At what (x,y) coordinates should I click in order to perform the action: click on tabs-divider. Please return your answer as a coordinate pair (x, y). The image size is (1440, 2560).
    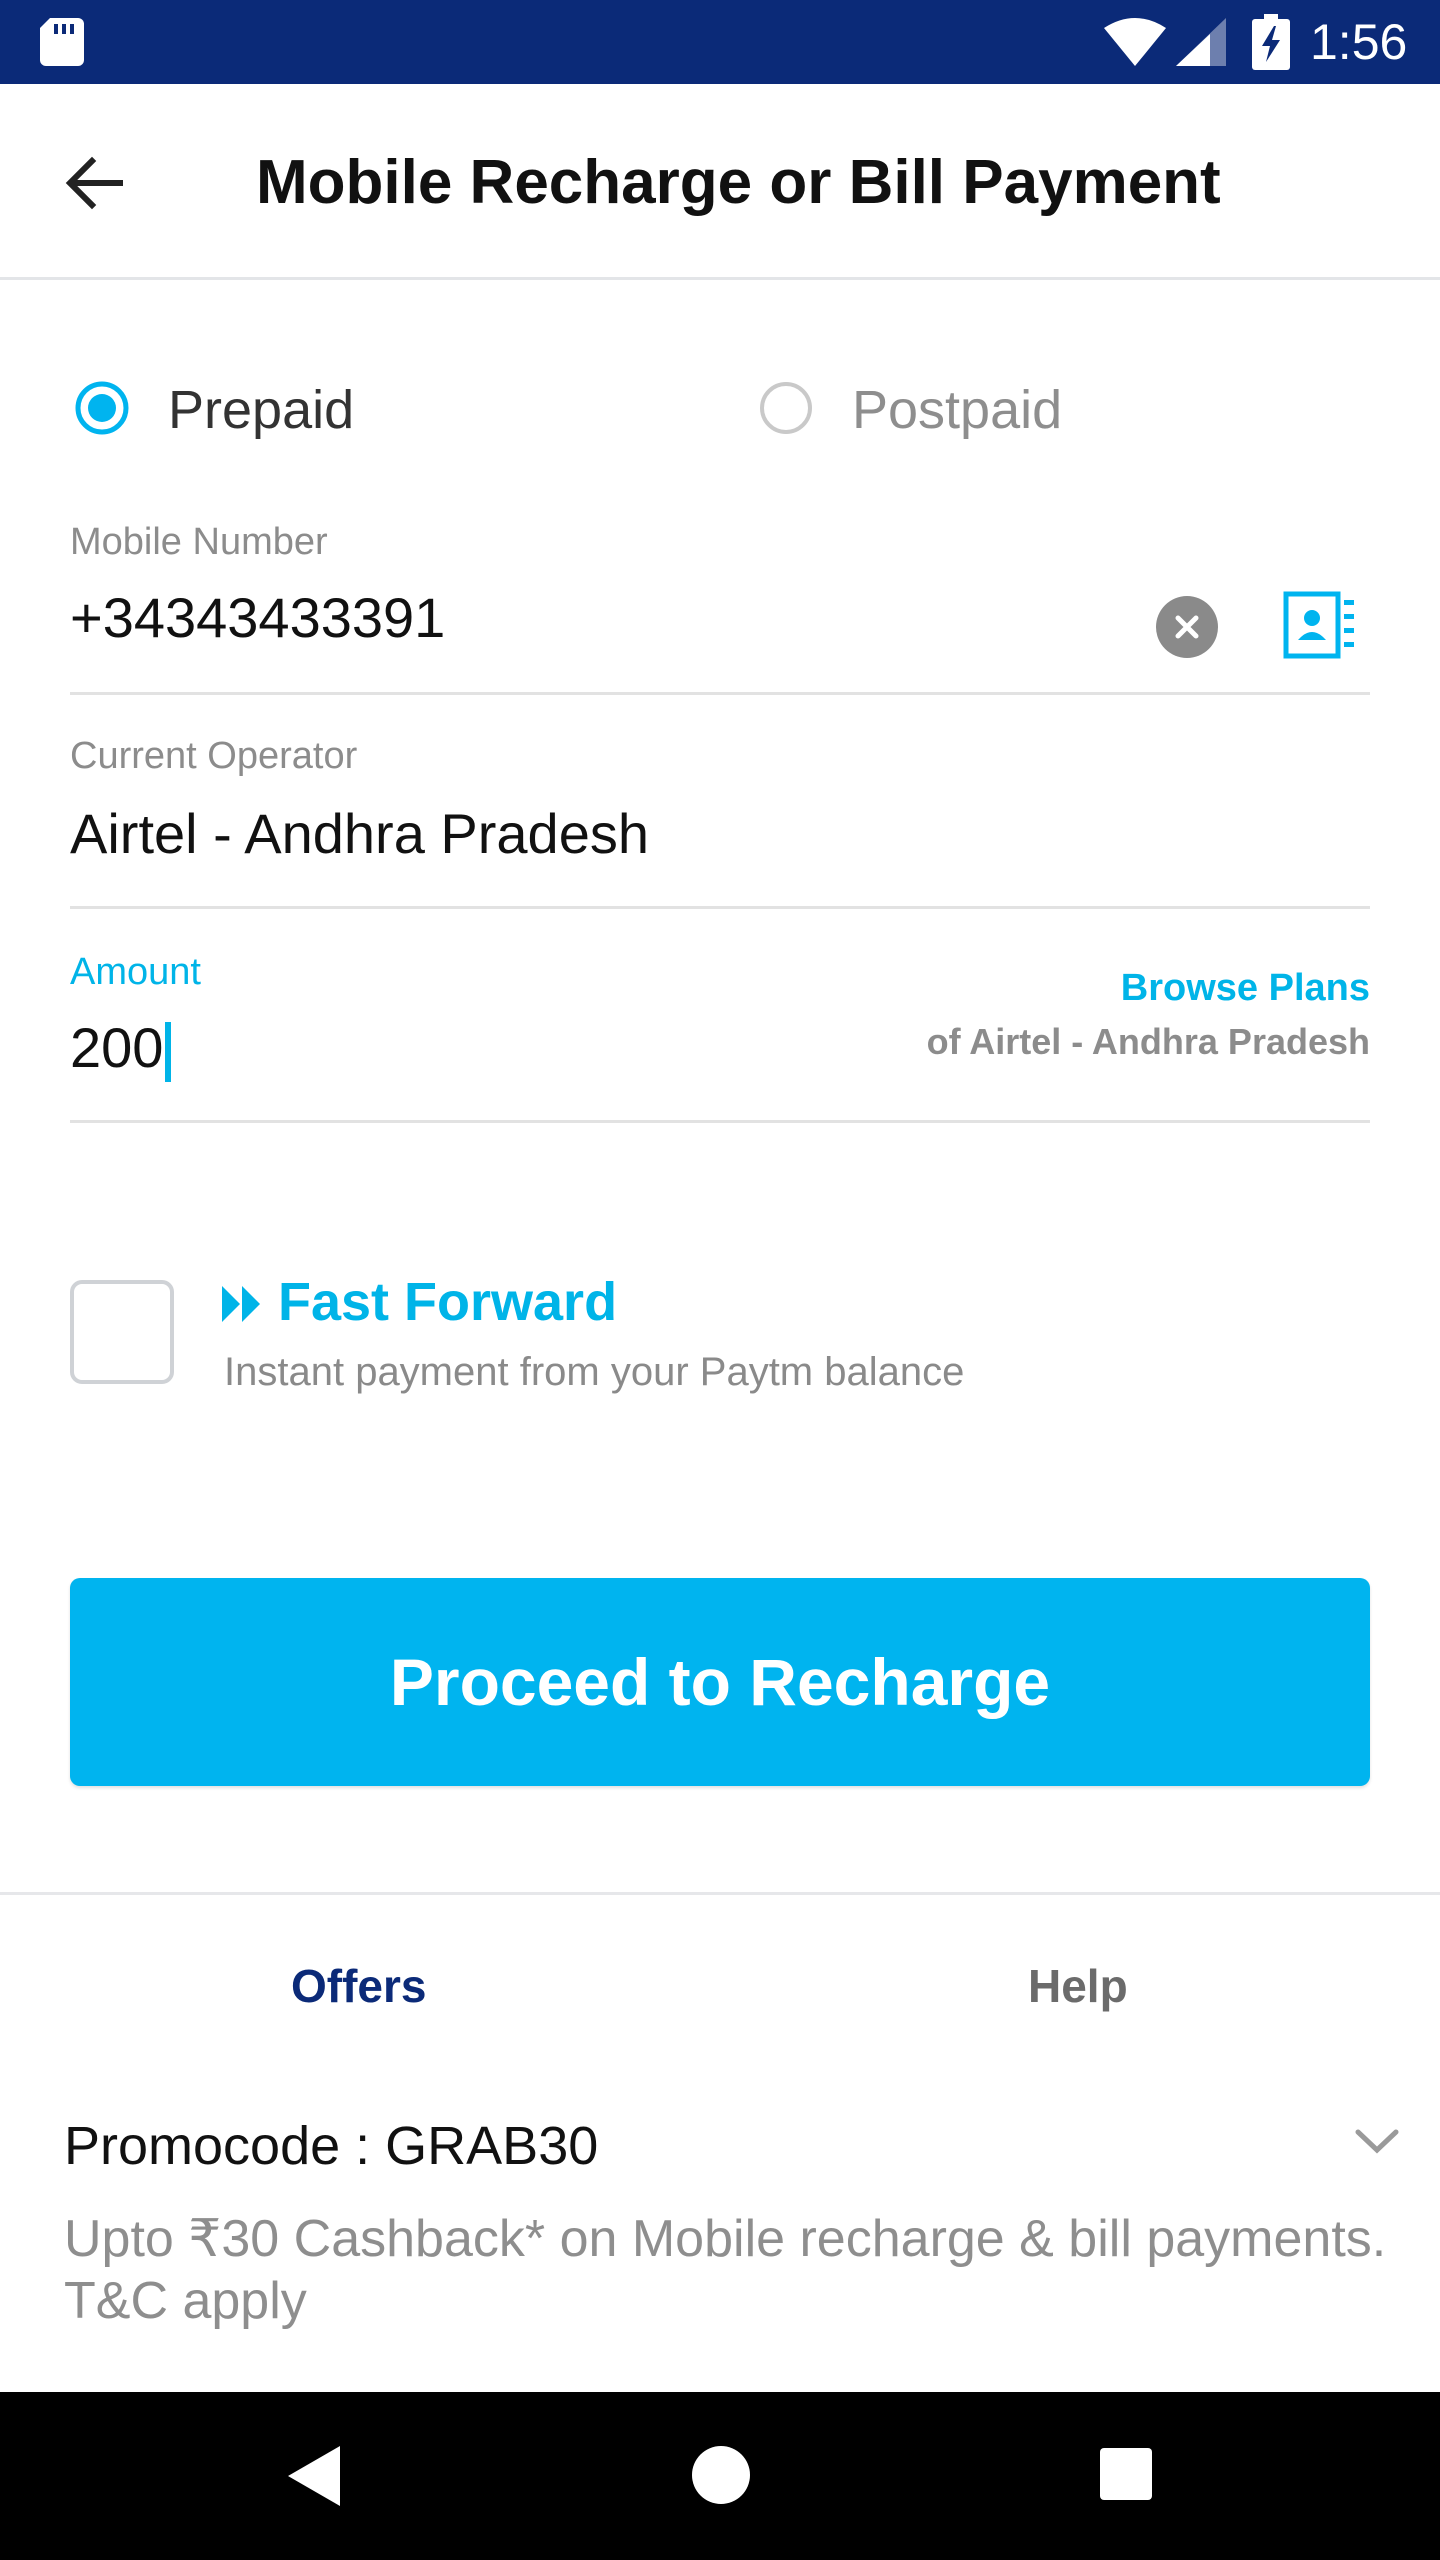
    Looking at the image, I should click on (720, 1893).